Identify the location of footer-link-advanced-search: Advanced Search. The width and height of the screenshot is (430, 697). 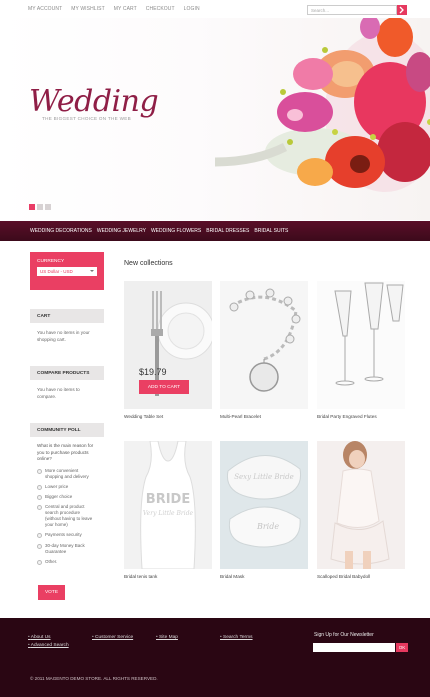
(48, 646).